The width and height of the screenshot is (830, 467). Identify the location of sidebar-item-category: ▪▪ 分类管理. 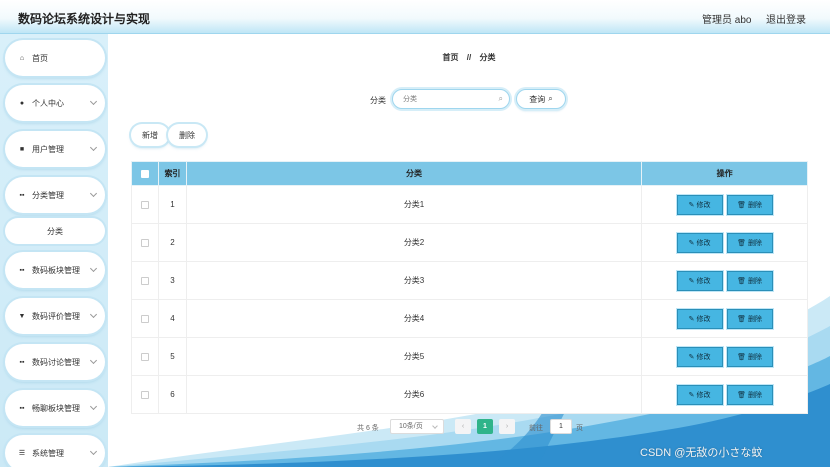
(55, 195).